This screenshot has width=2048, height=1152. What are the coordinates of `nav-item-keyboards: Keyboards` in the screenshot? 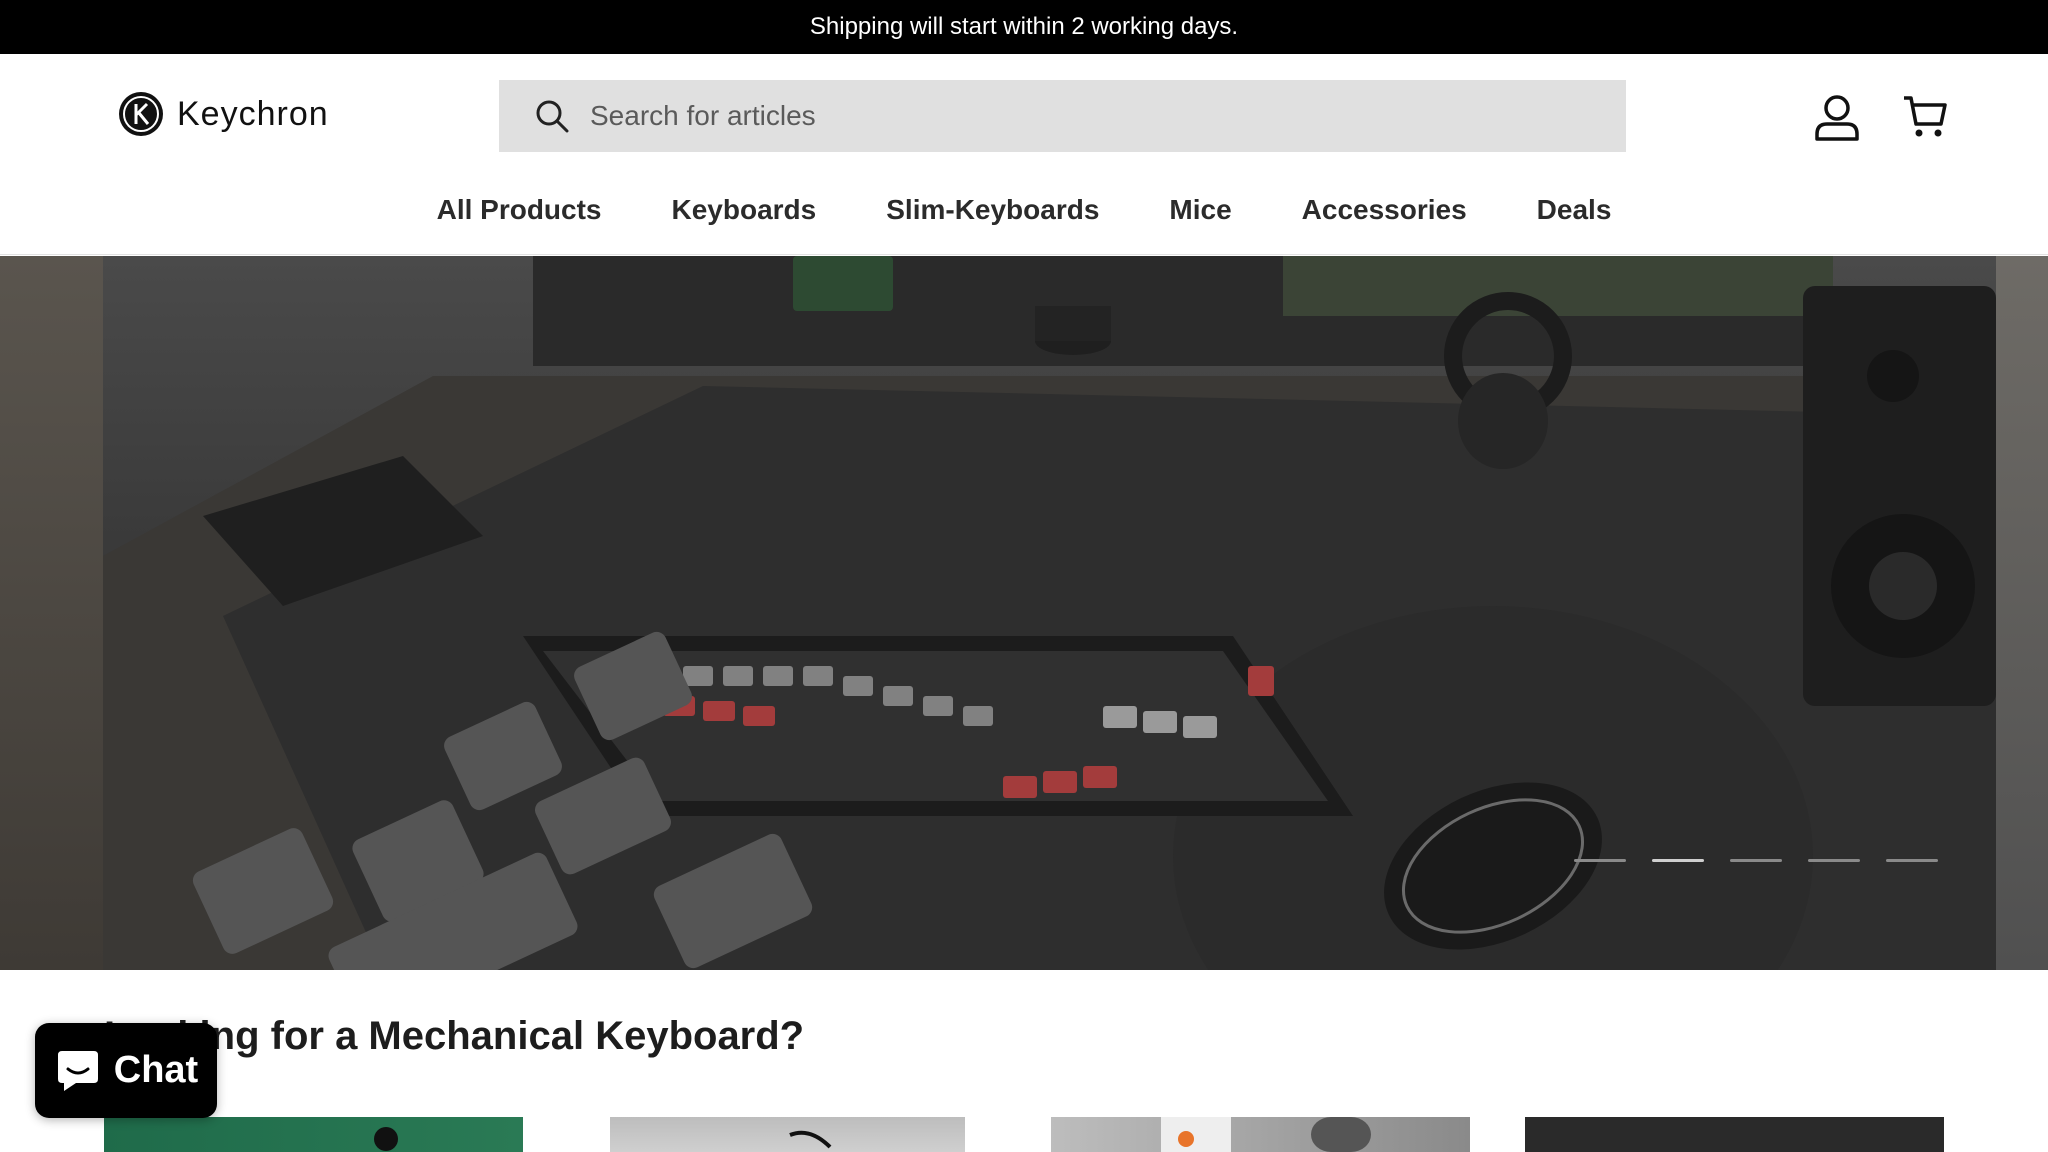 It's located at (744, 210).